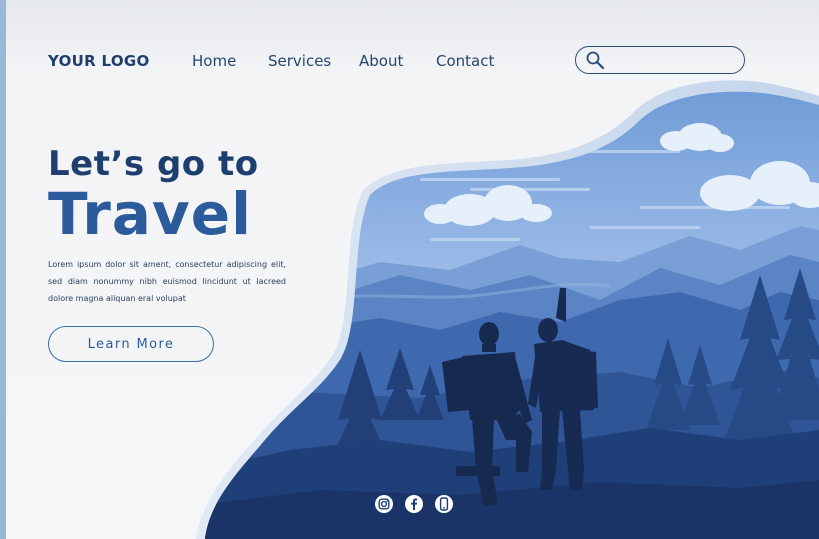 The width and height of the screenshot is (819, 539). I want to click on search-input, so click(674, 61).